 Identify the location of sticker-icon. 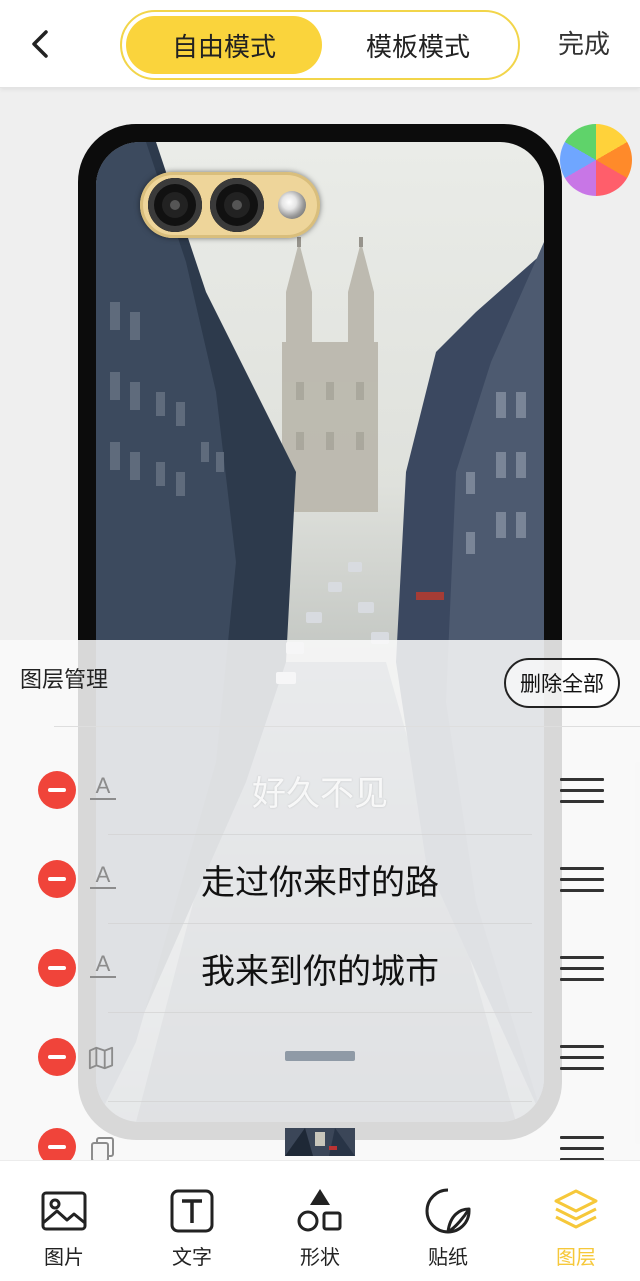
(448, 1211).